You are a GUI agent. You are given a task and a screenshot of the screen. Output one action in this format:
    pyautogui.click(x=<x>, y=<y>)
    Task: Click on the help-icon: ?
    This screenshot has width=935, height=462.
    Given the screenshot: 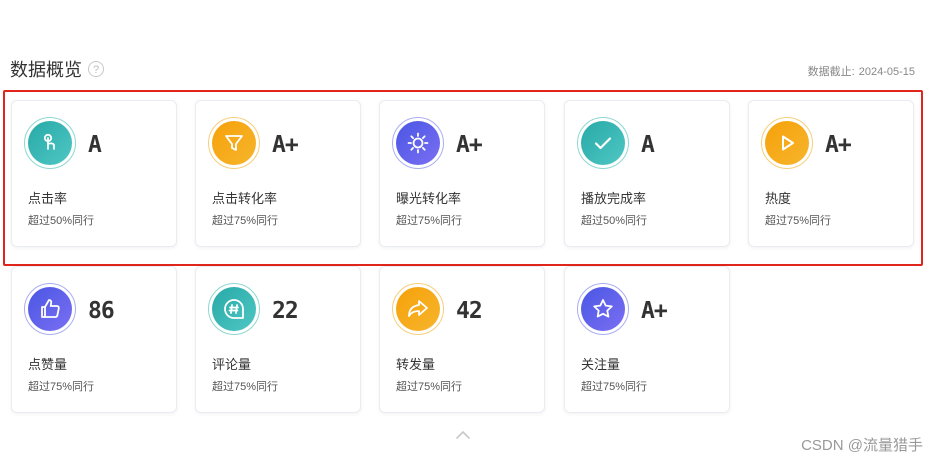 What is the action you would take?
    pyautogui.click(x=96, y=69)
    